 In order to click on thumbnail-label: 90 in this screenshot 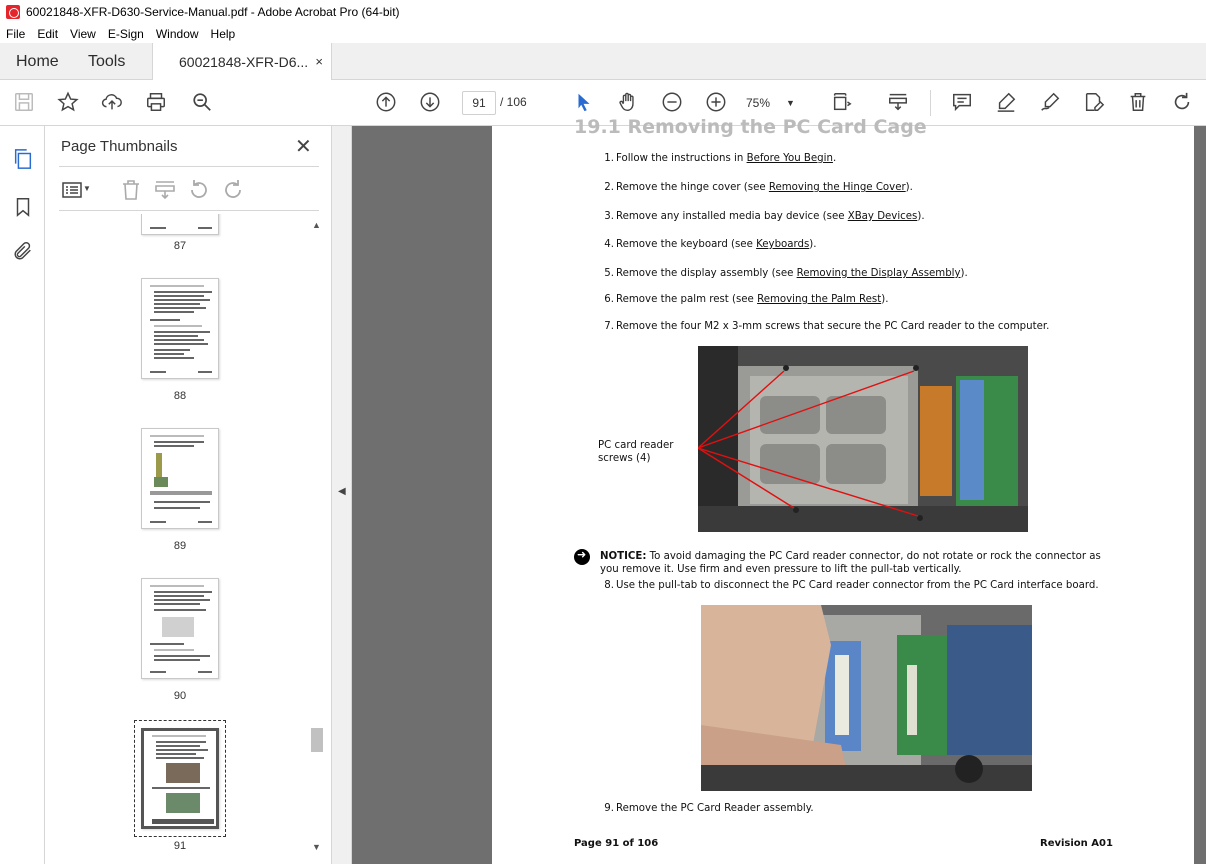, I will do `click(180, 696)`.